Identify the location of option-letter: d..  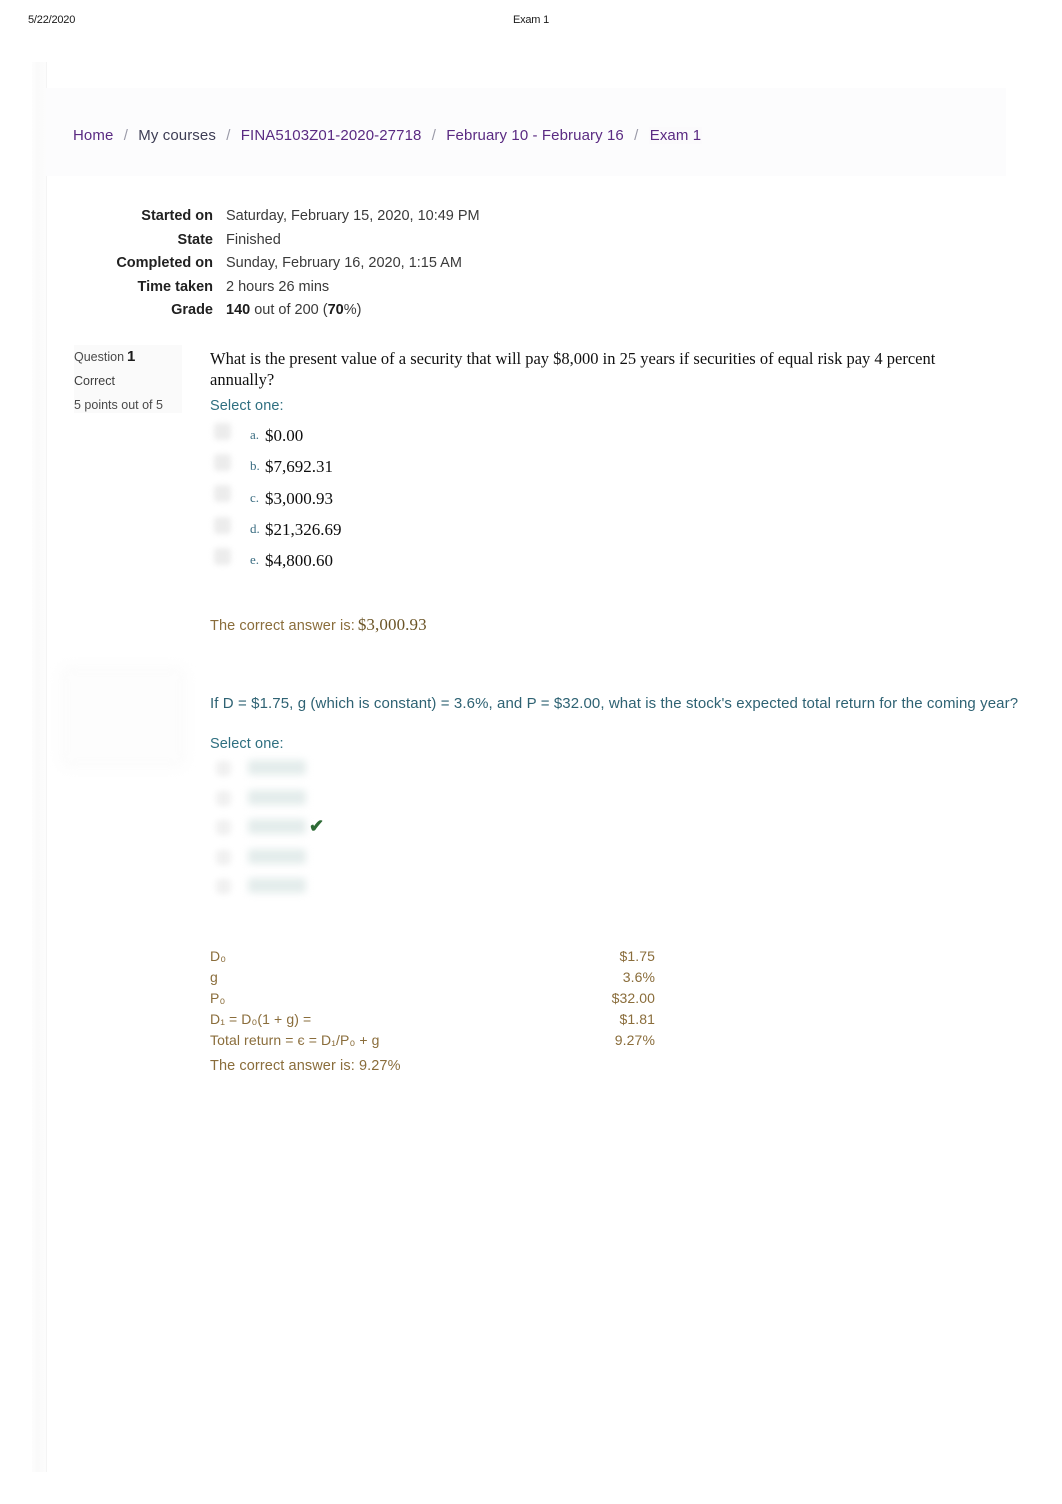
(255, 528).